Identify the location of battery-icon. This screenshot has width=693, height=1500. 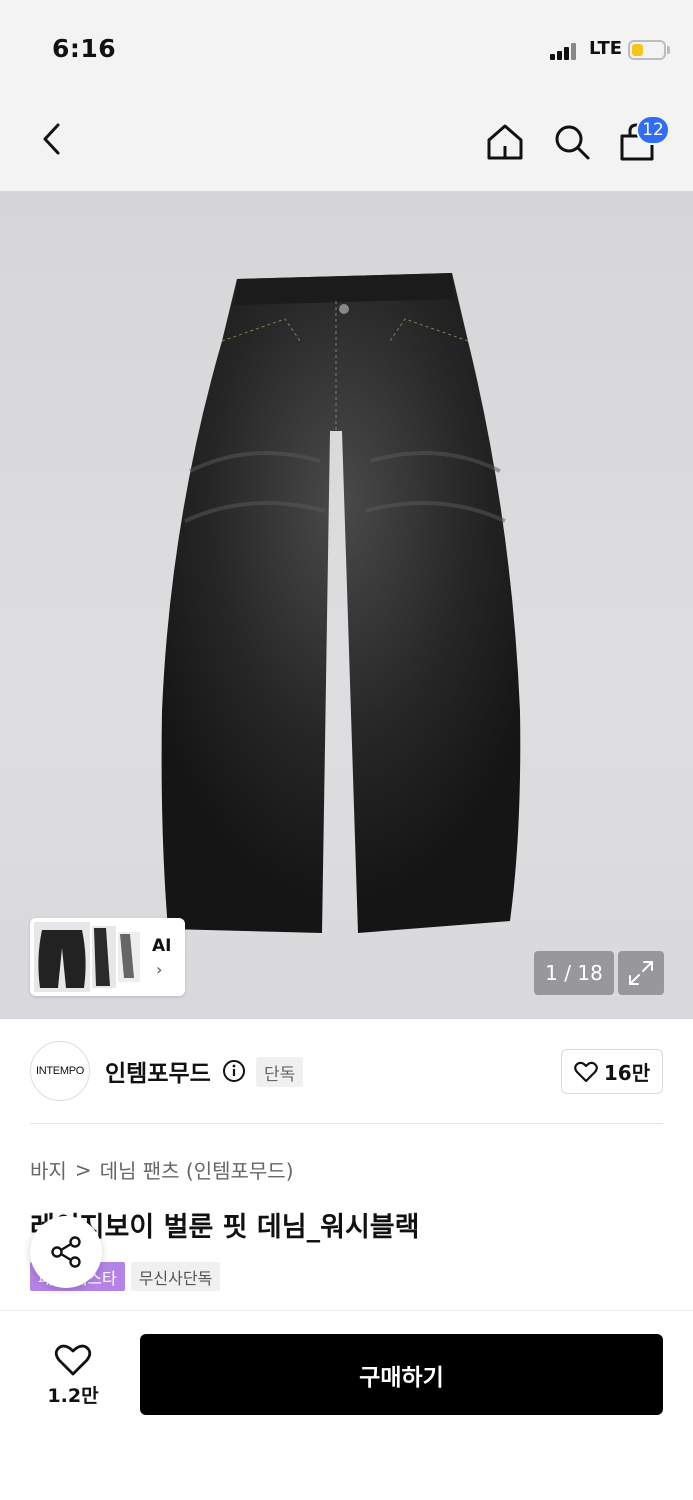
(647, 50).